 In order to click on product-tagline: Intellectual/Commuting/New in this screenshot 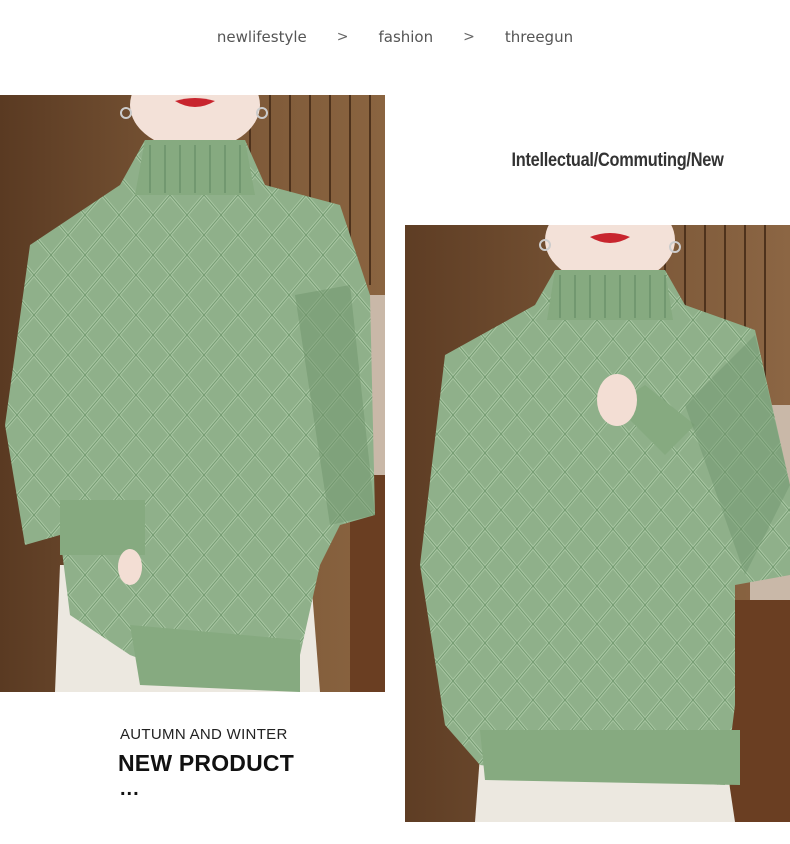, I will do `click(617, 160)`.